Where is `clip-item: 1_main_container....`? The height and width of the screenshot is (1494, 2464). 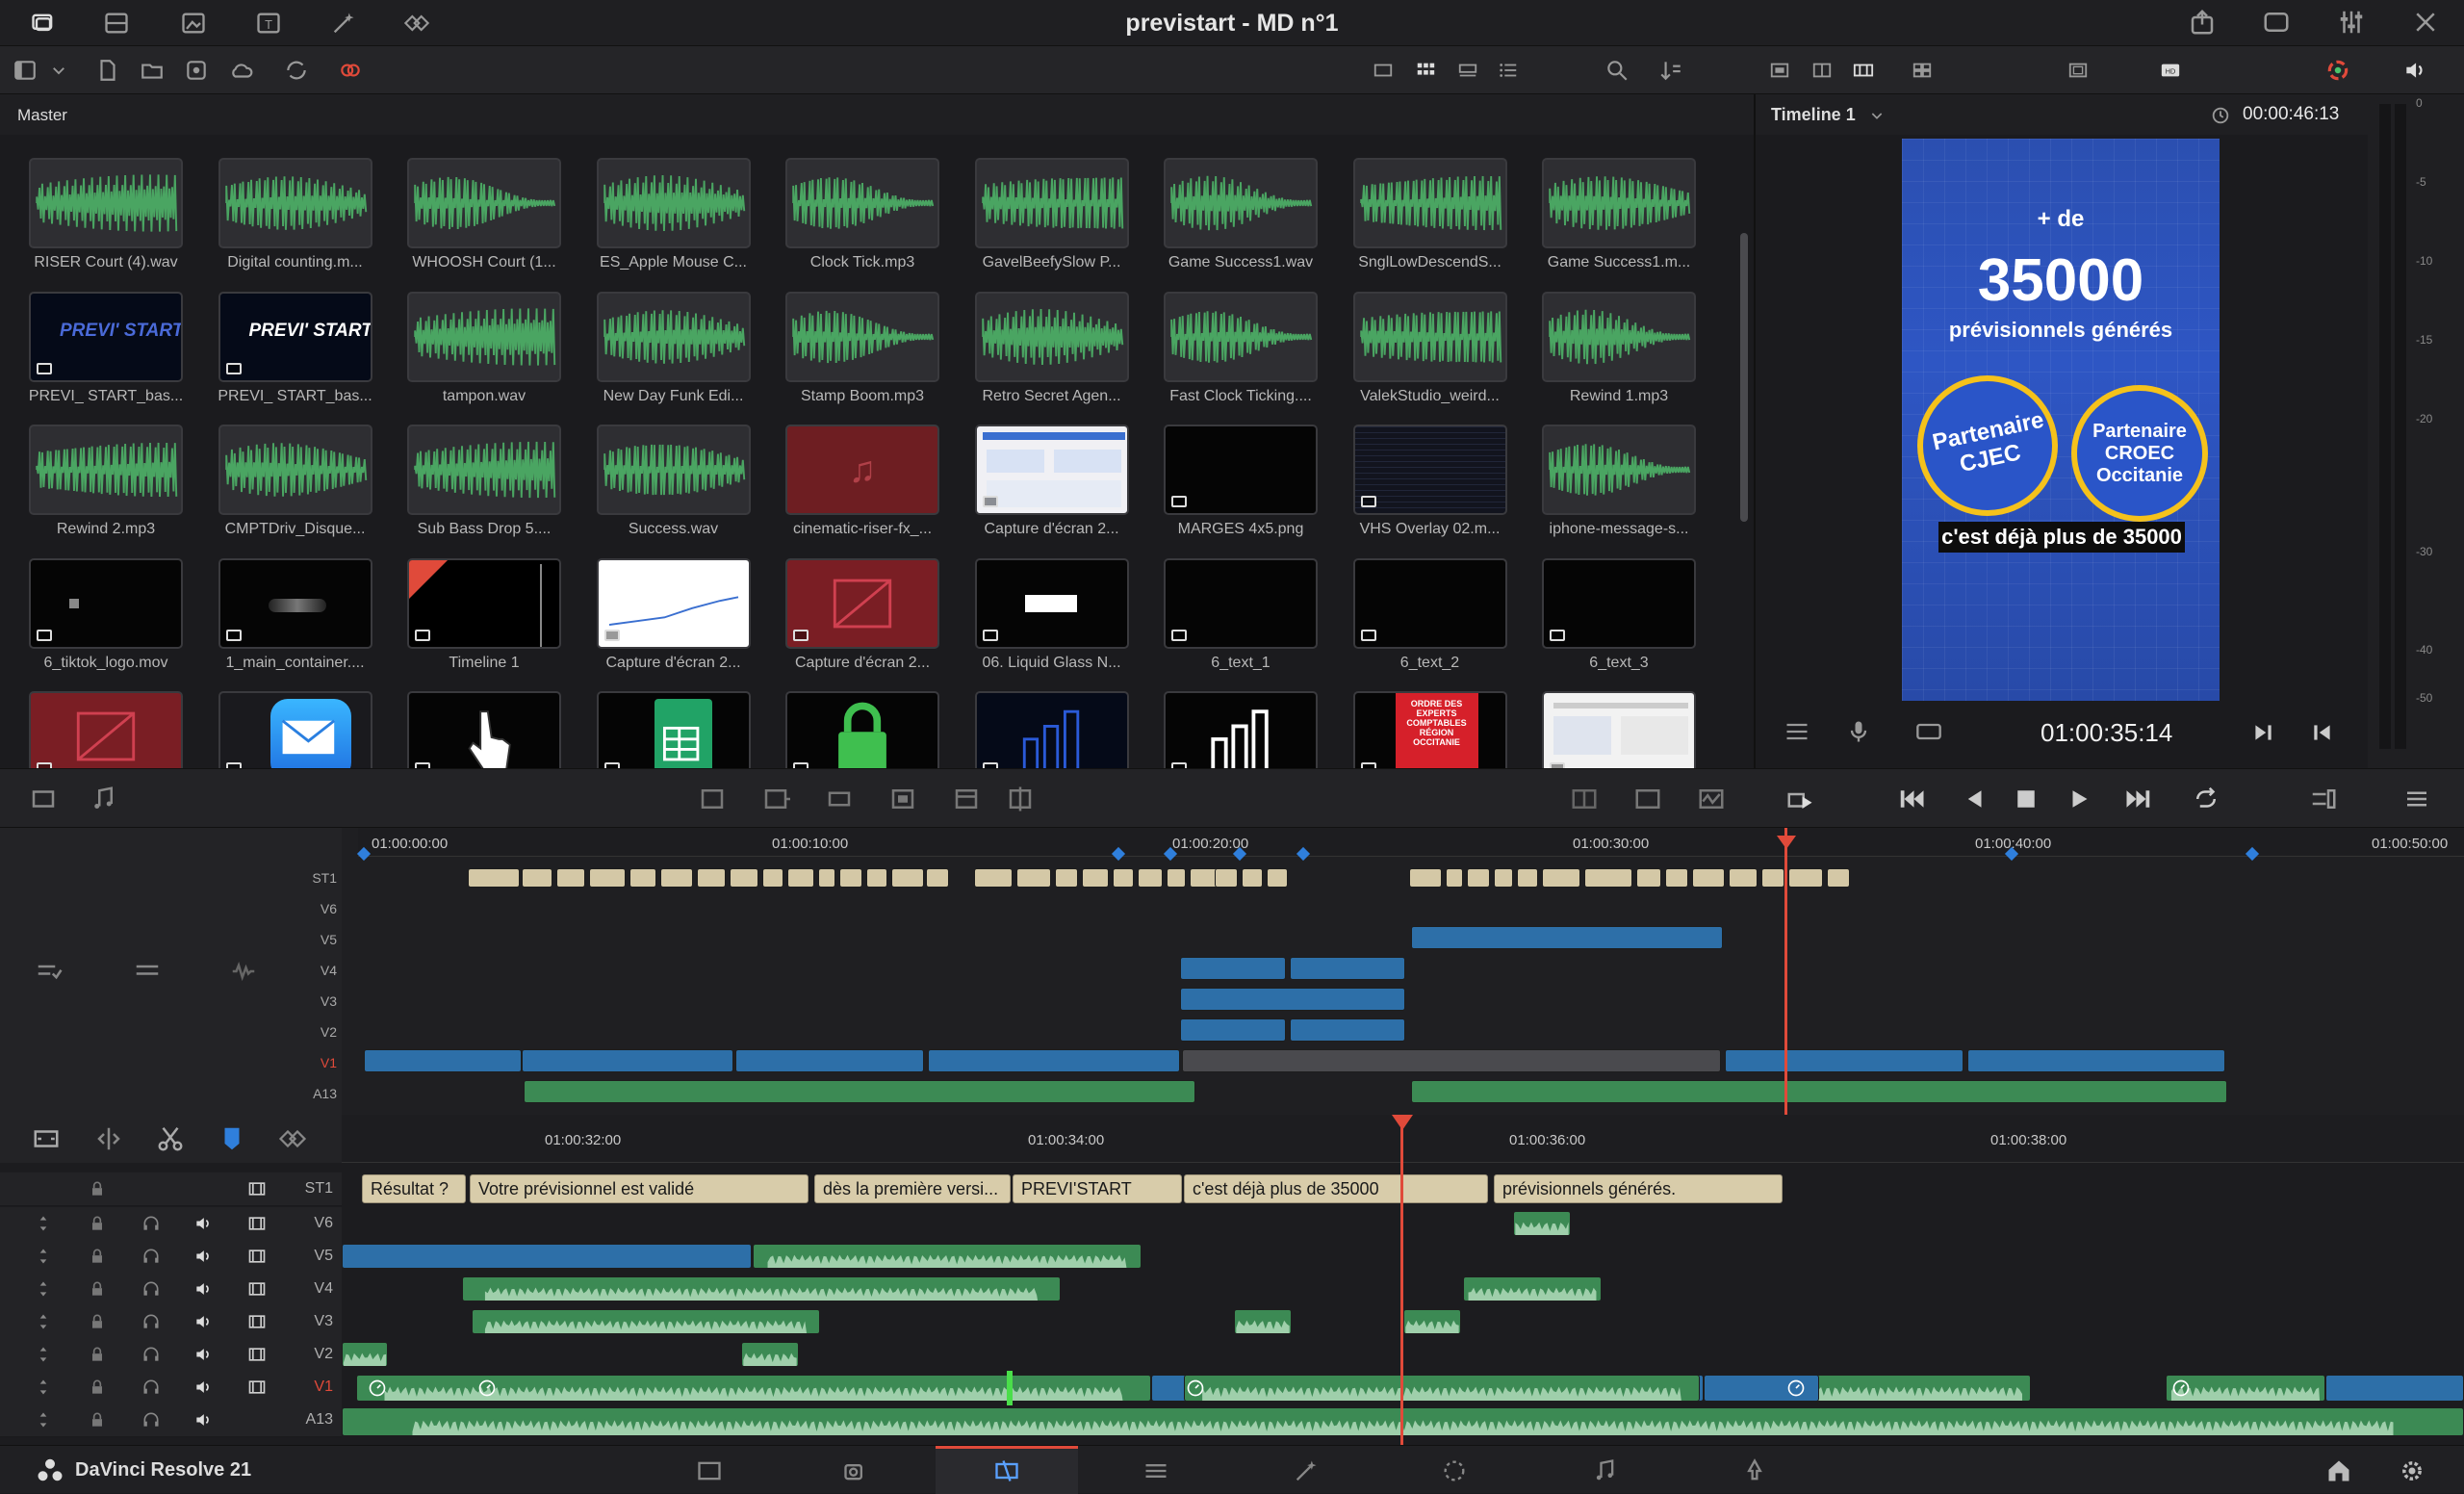 clip-item: 1_main_container.... is located at coordinates (299, 624).